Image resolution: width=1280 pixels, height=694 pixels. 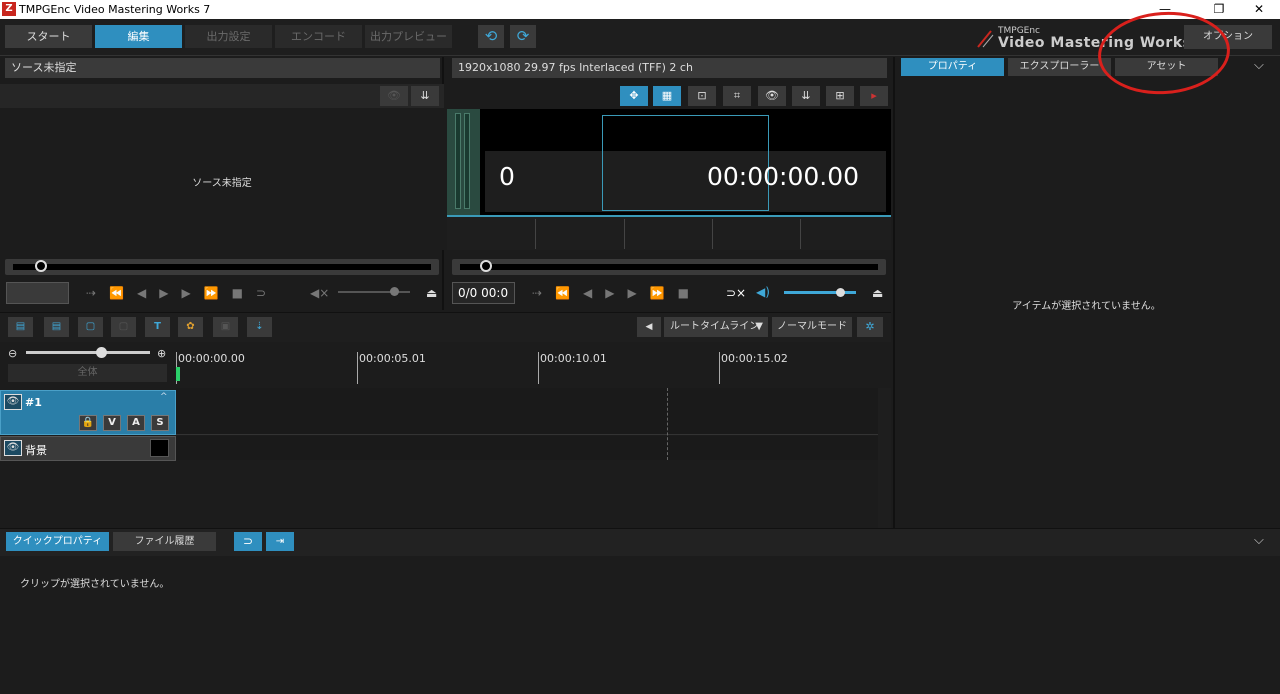 What do you see at coordinates (374, 291) in the screenshot?
I see `source-volume-slider` at bounding box center [374, 291].